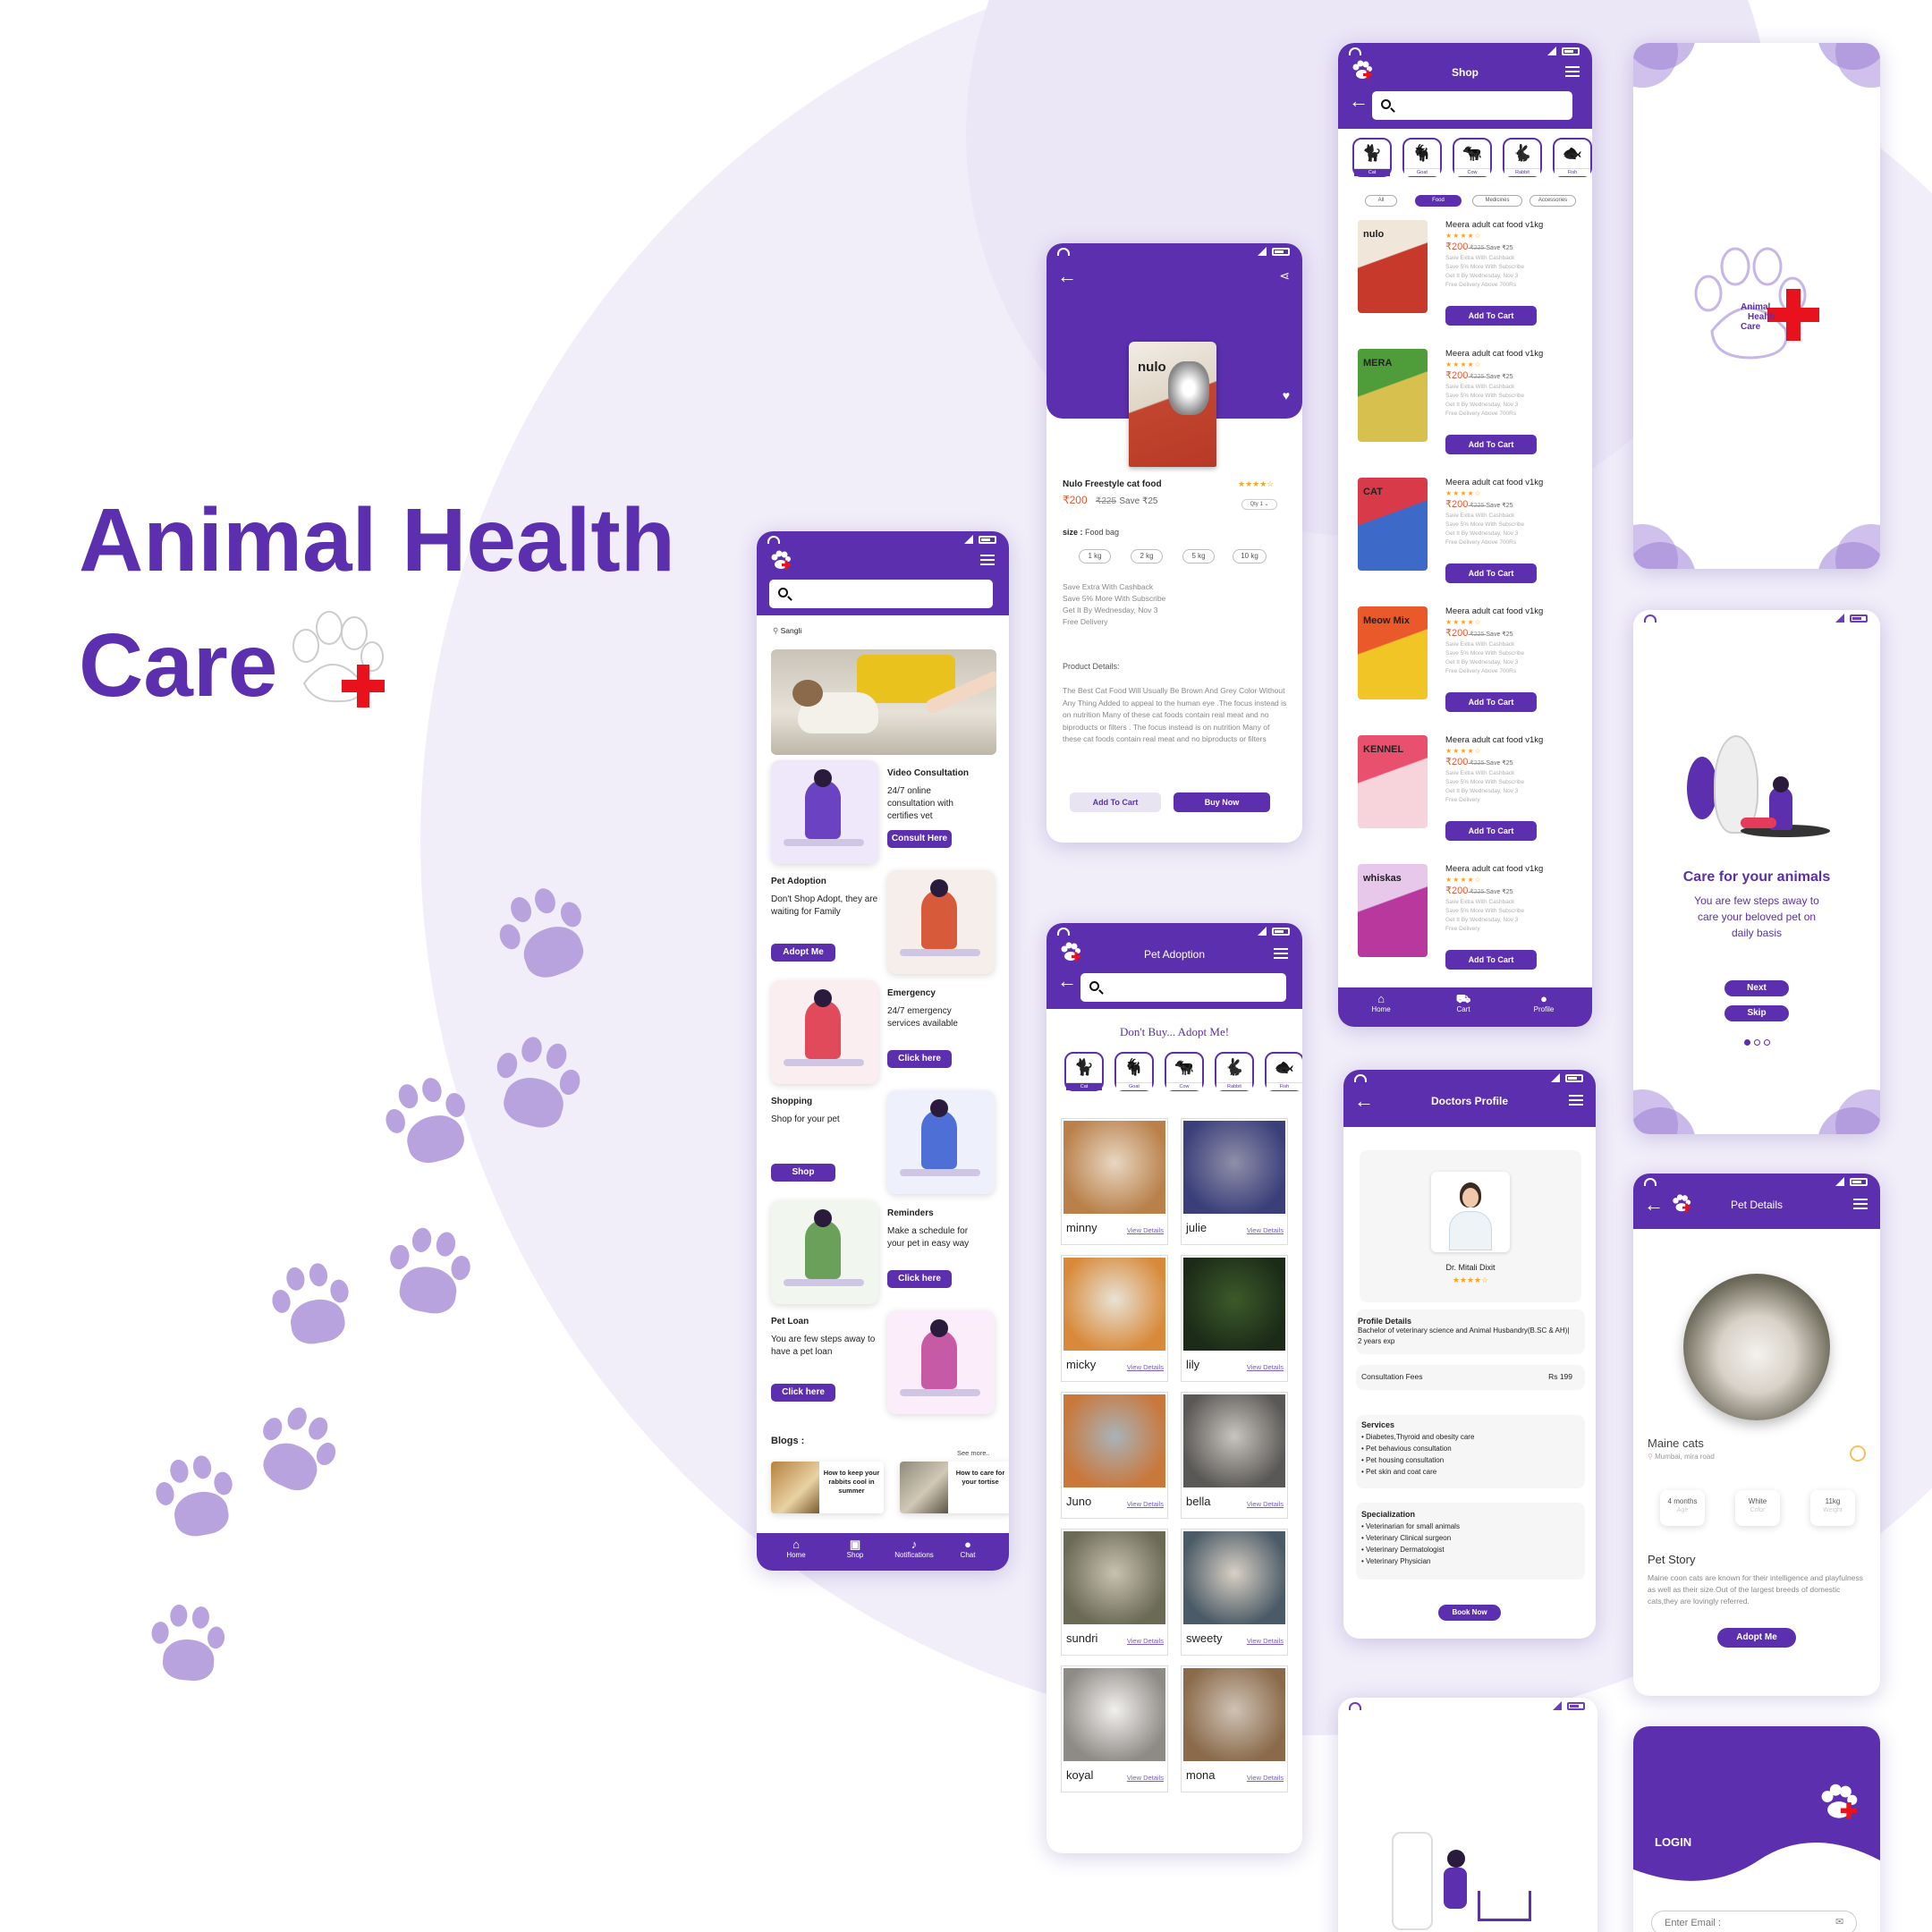 Image resolution: width=1932 pixels, height=1932 pixels. What do you see at coordinates (1469, 1613) in the screenshot?
I see `book-now-button: Book Now` at bounding box center [1469, 1613].